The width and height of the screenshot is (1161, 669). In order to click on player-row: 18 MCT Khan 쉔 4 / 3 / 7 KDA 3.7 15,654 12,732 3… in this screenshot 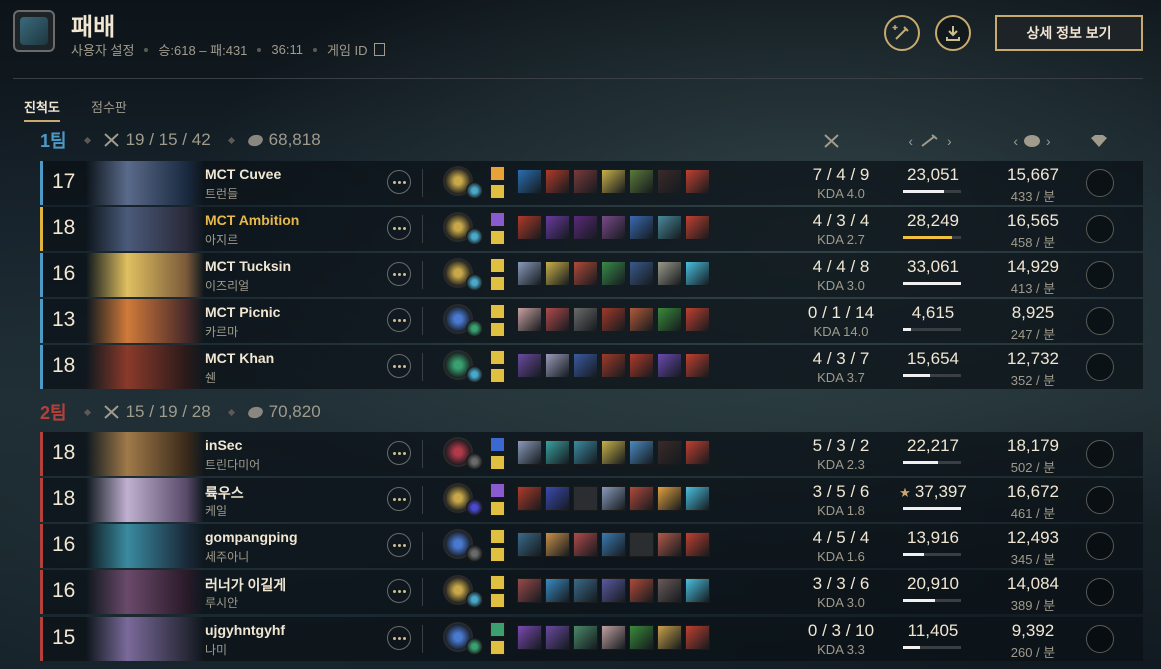, I will do `click(591, 367)`.